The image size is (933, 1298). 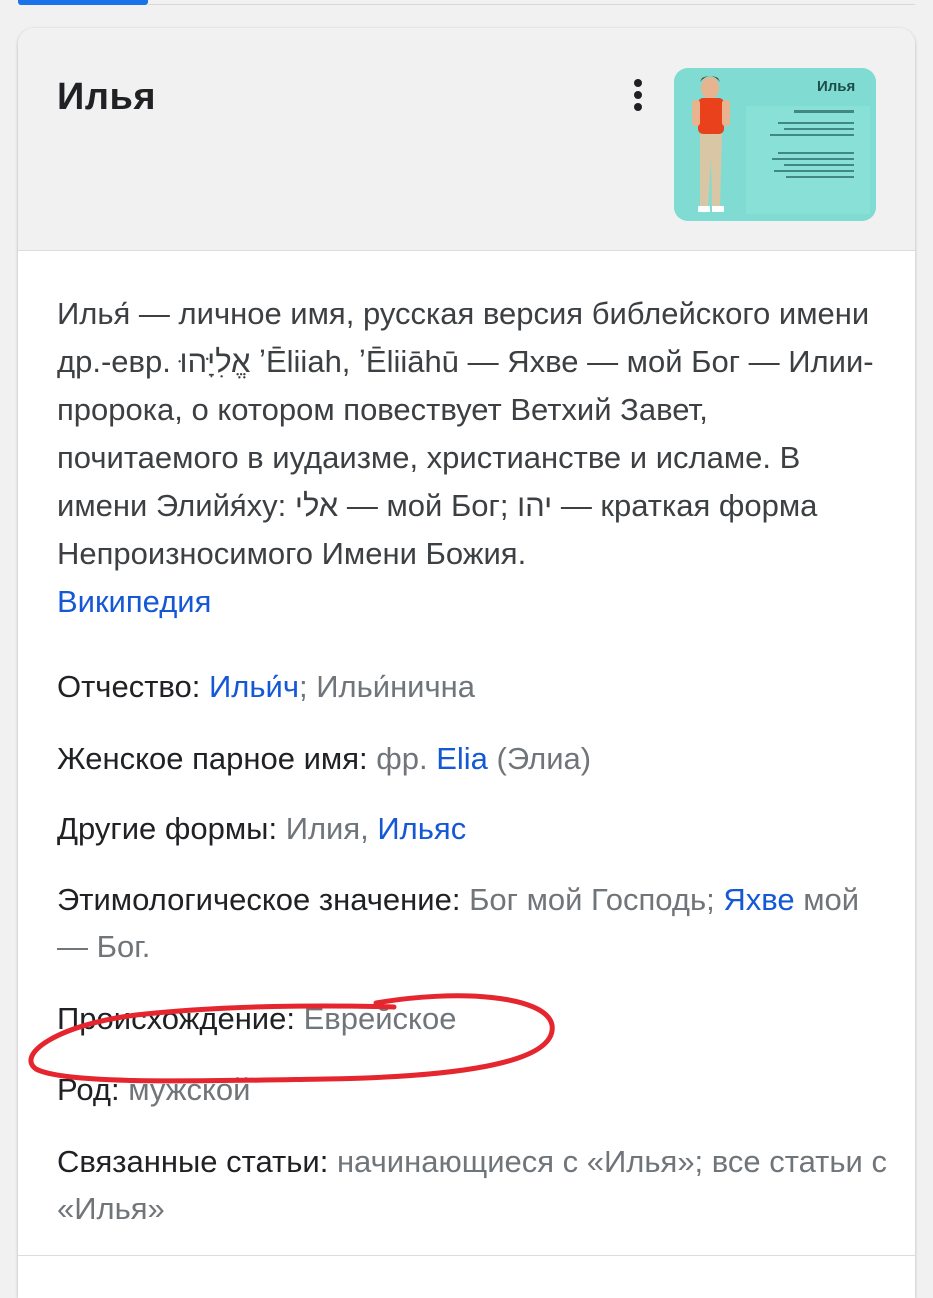 I want to click on thumbnail-image: Илья, so click(x=775, y=144).